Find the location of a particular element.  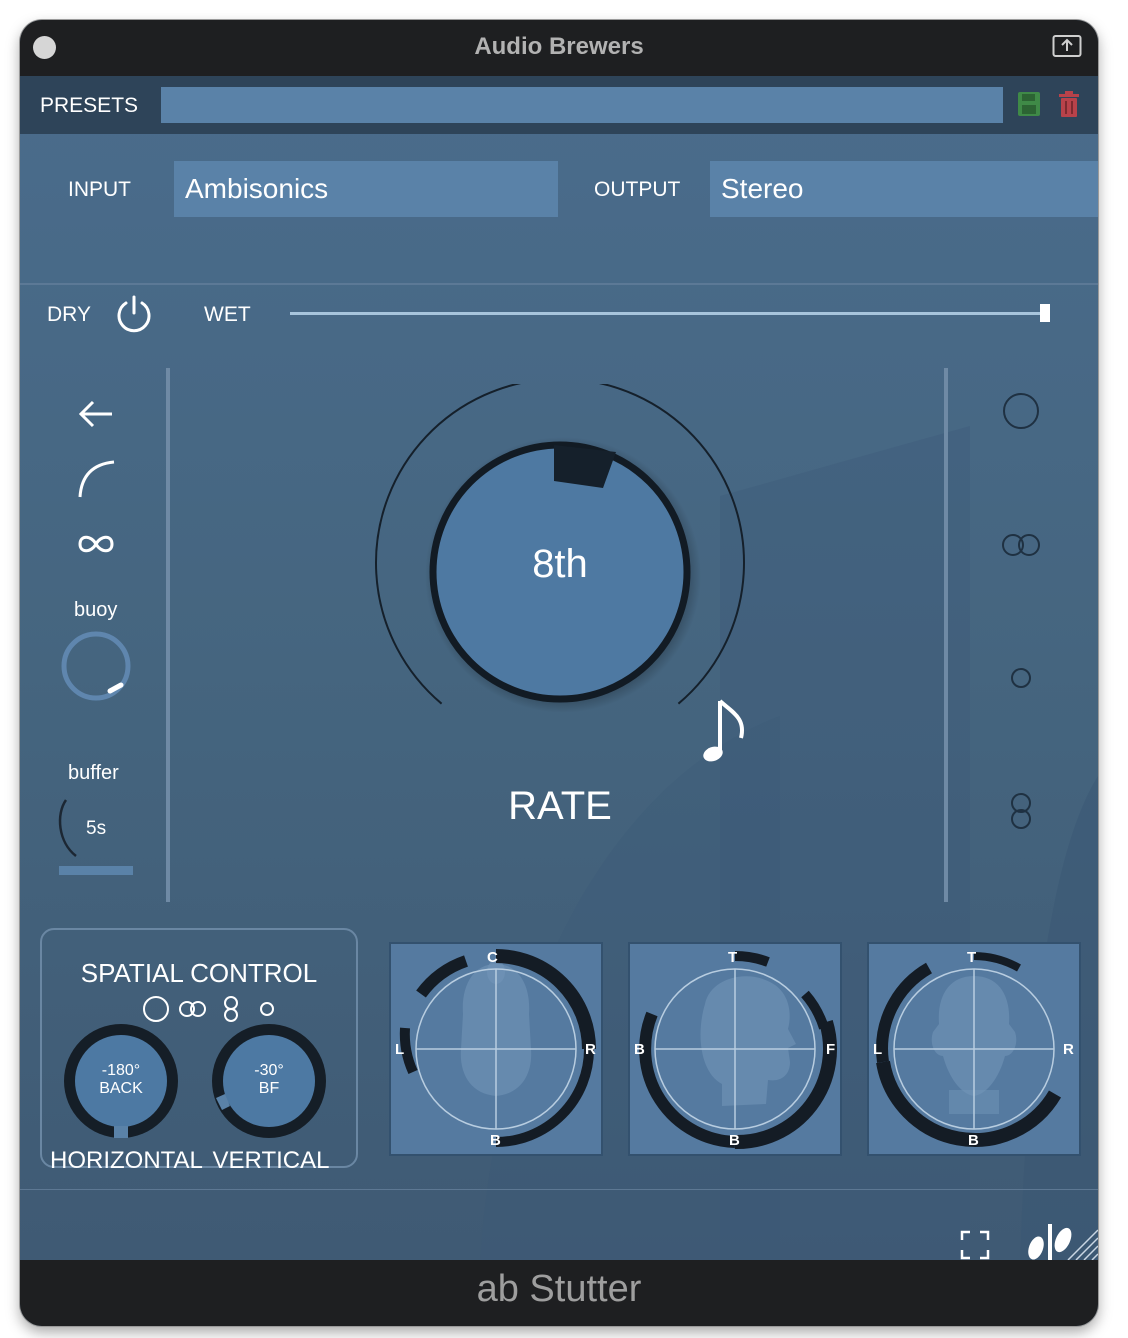

buffer-knob-arc is located at coordinates (69, 827).